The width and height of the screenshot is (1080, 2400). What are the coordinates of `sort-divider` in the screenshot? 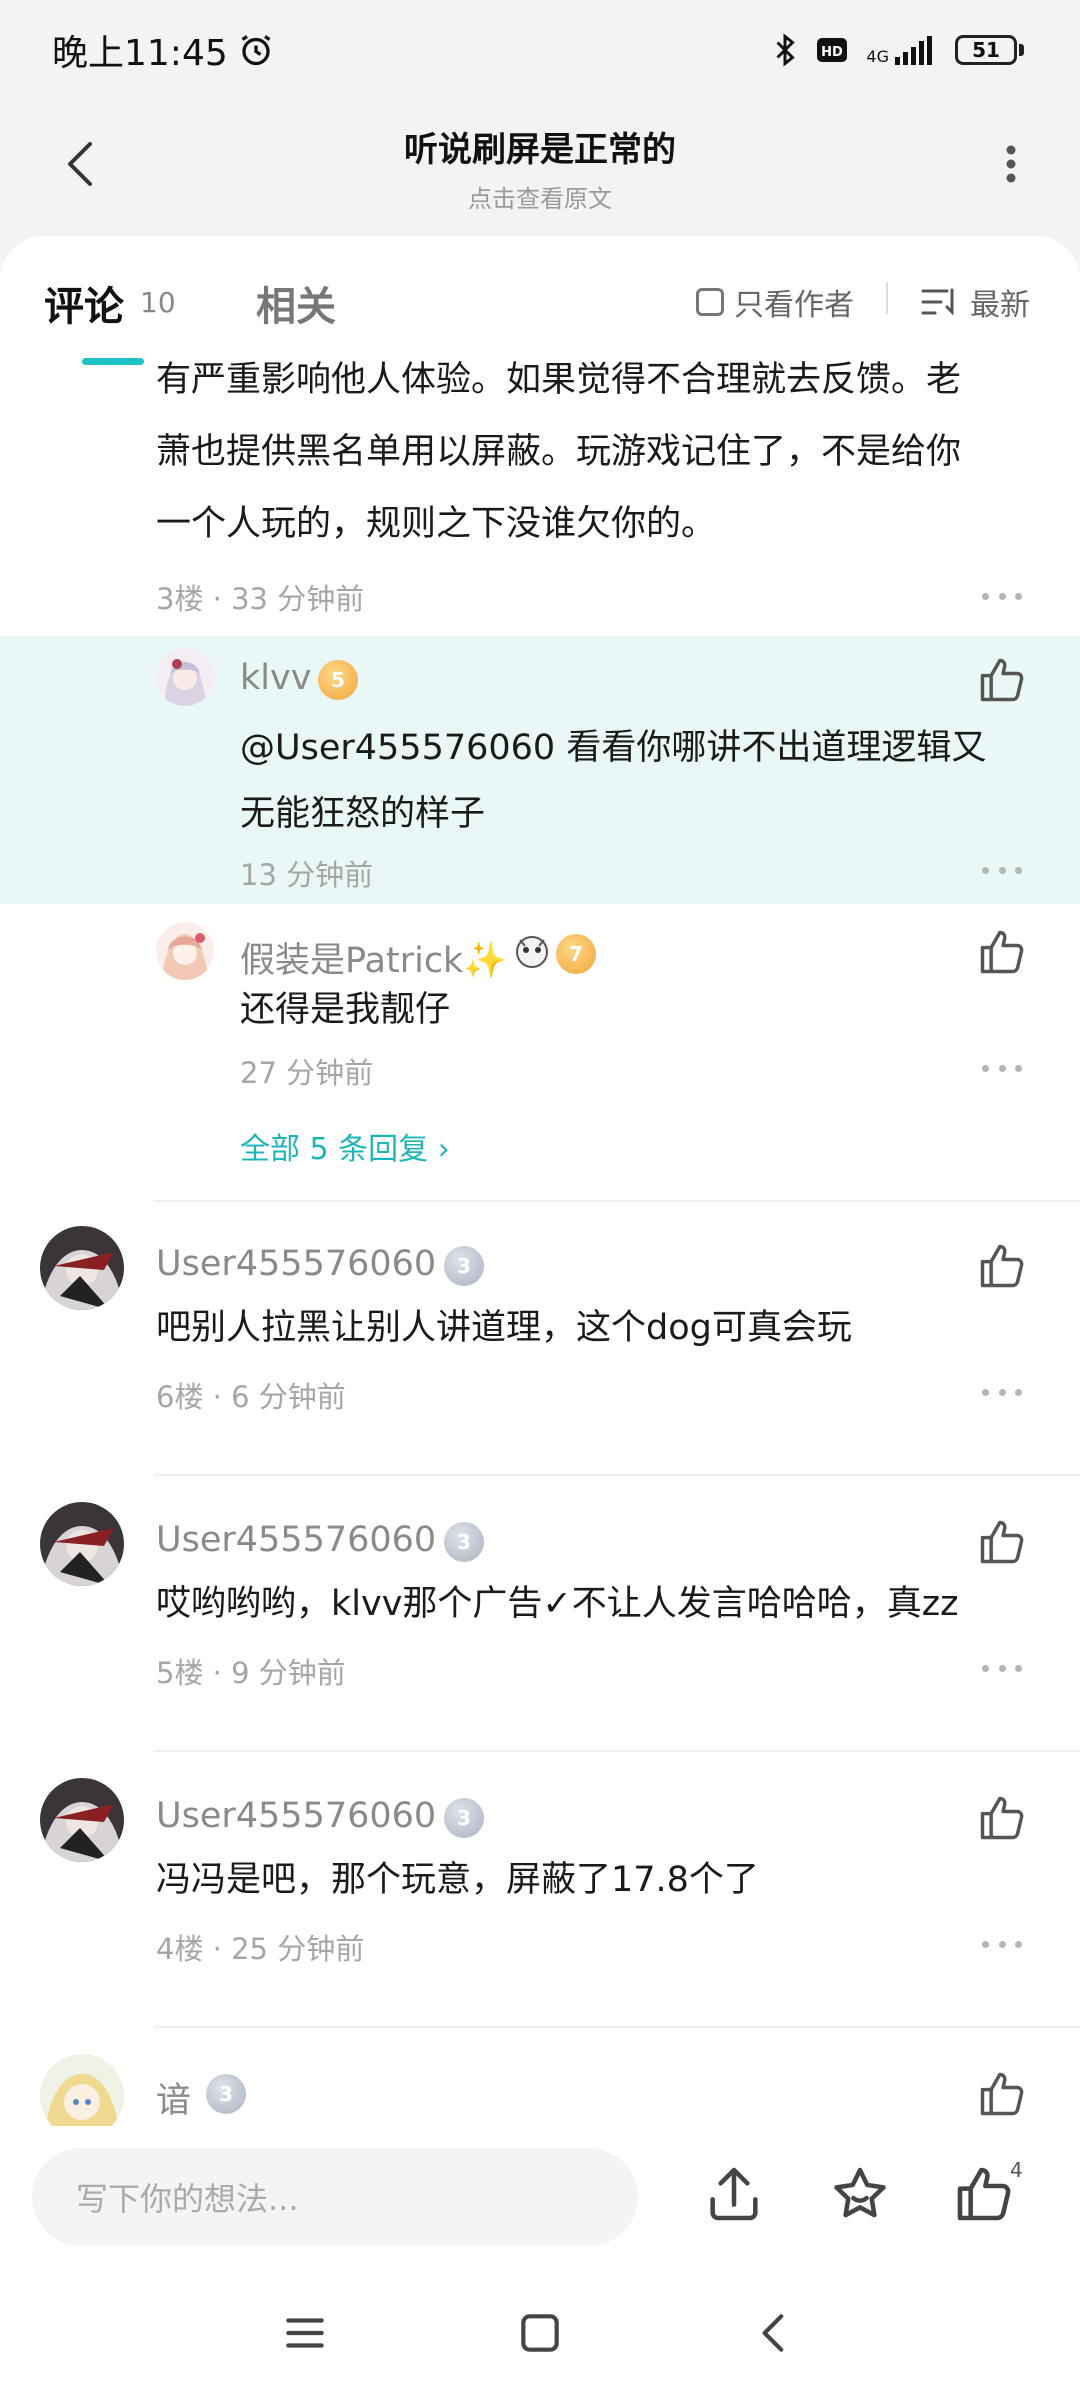 It's located at (887, 298).